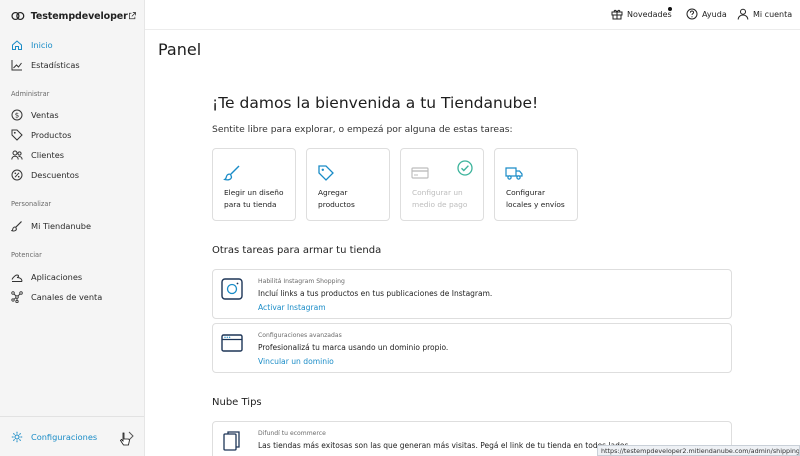  What do you see at coordinates (17, 278) in the screenshot?
I see `apps-icon` at bounding box center [17, 278].